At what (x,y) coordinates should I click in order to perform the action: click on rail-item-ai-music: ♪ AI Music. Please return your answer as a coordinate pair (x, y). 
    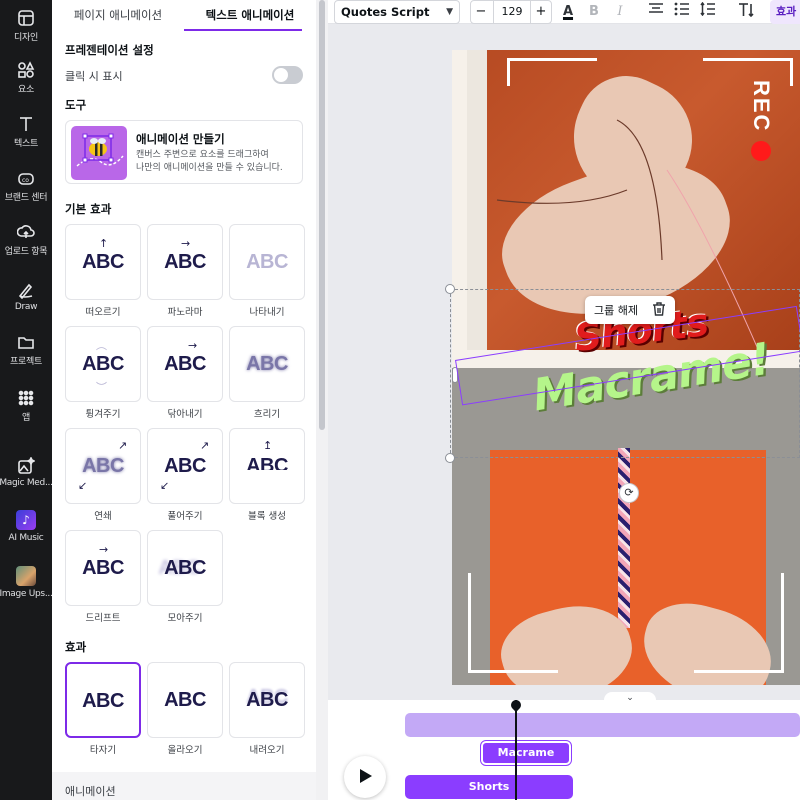
    Looking at the image, I should click on (26, 526).